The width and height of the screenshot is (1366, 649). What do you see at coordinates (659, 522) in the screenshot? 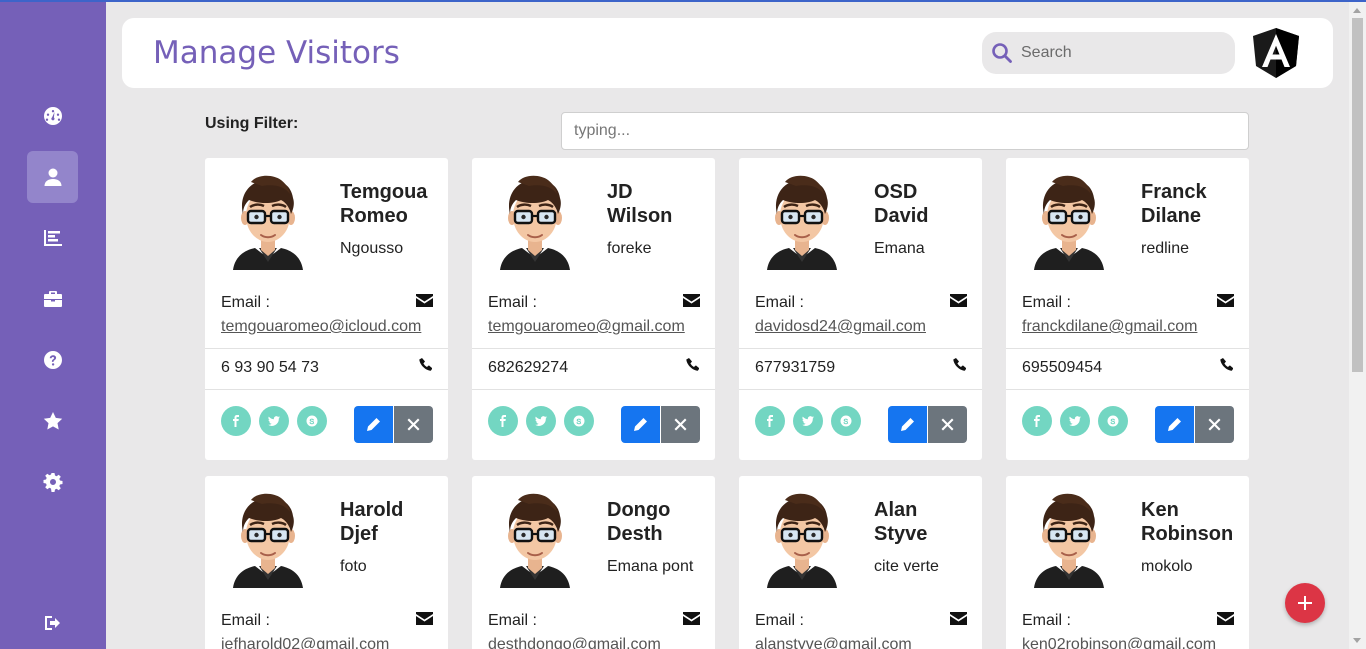
I see `visitor-name: Dongo Desth` at bounding box center [659, 522].